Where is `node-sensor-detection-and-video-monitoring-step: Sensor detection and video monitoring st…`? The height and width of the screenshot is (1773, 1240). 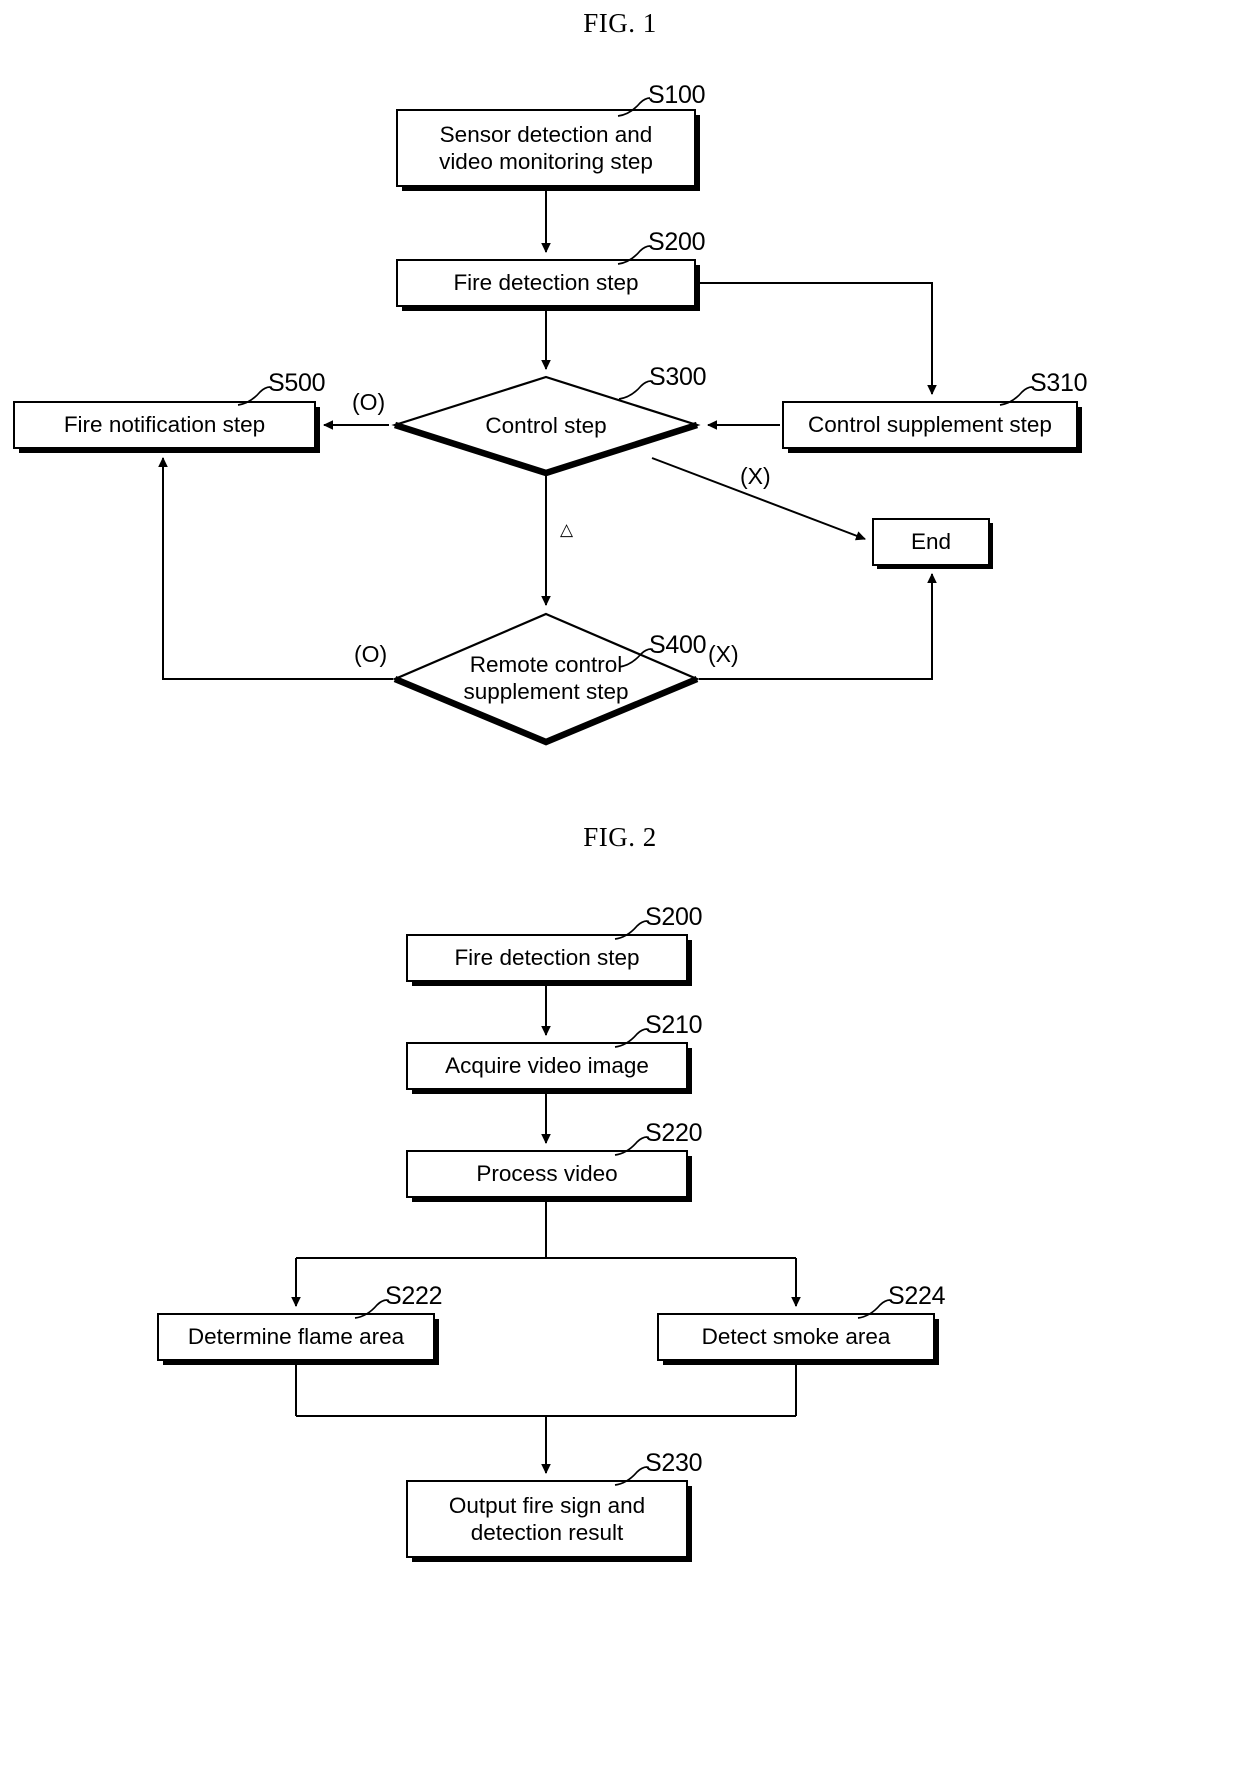 node-sensor-detection-and-video-monitoring-step: Sensor detection and video monitoring st… is located at coordinates (546, 148).